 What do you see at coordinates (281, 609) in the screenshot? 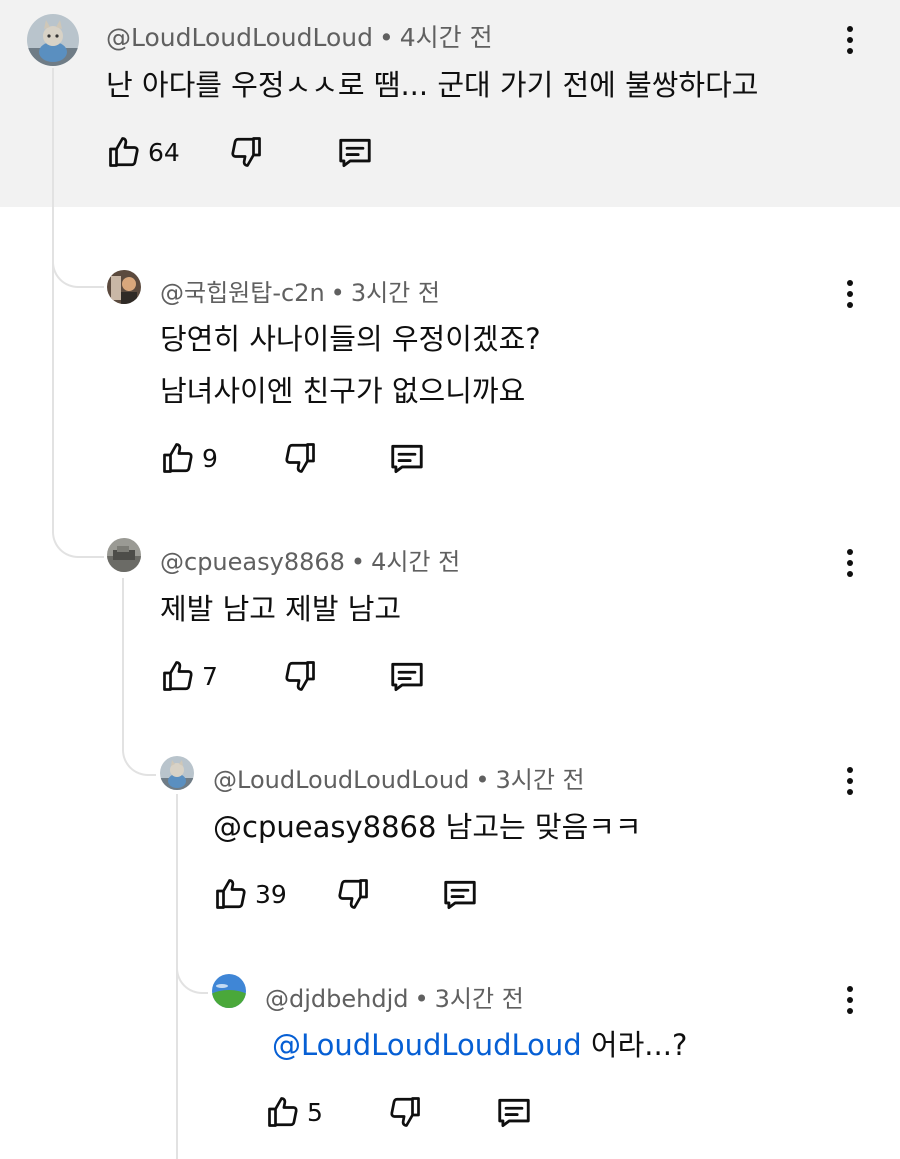
I see `comment-text: 제발 남고 제발 남고` at bounding box center [281, 609].